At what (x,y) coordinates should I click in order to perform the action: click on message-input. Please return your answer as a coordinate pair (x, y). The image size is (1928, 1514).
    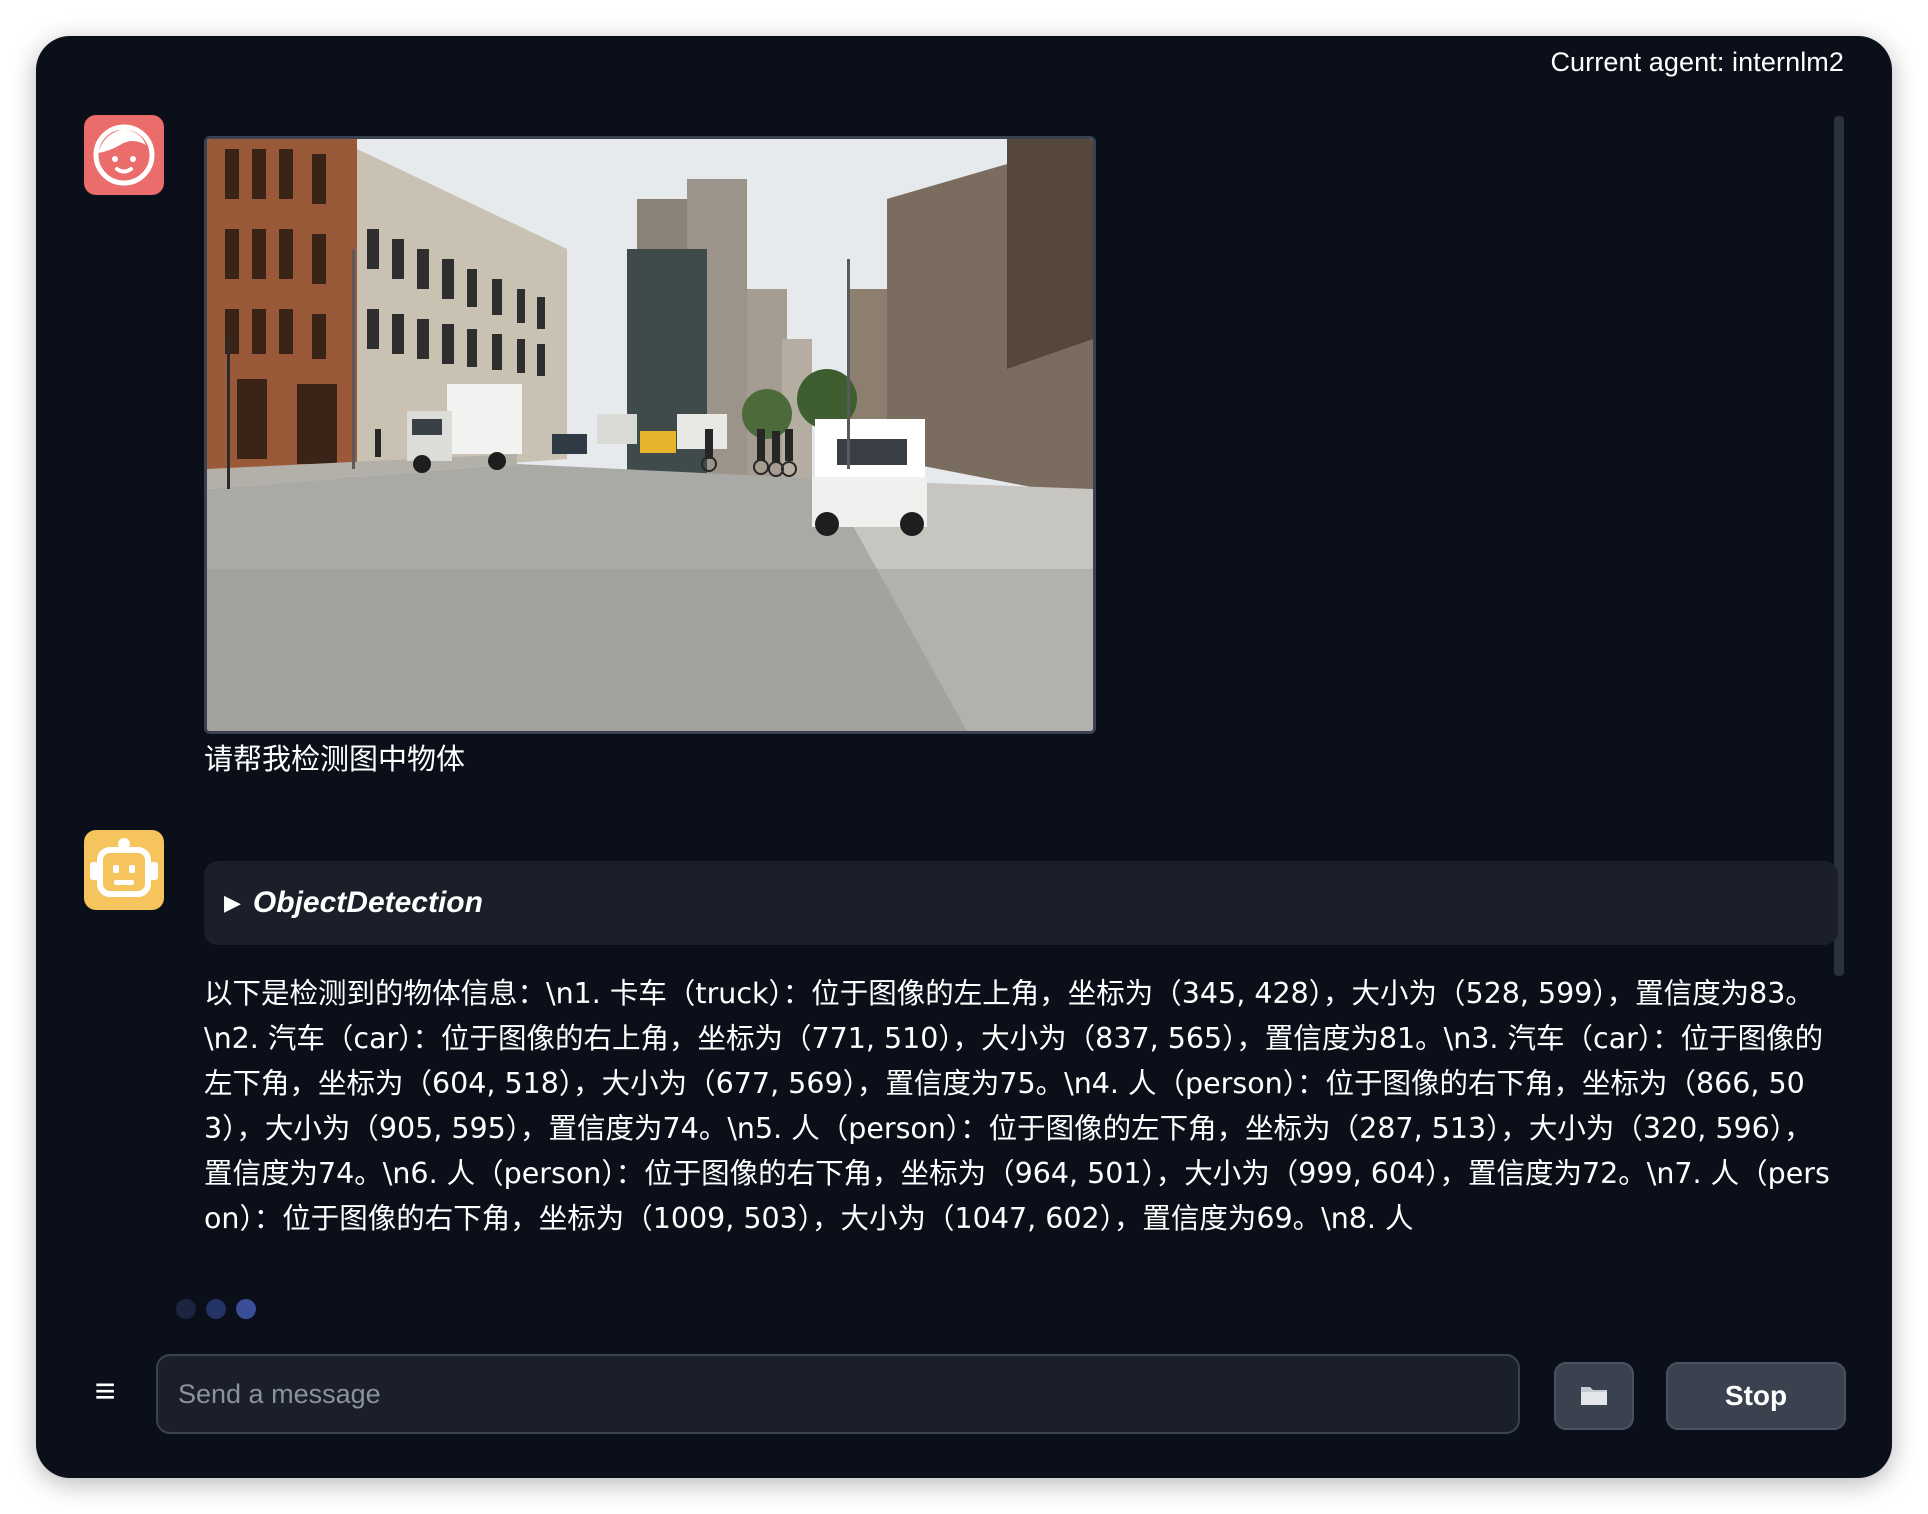
    Looking at the image, I should click on (838, 1394).